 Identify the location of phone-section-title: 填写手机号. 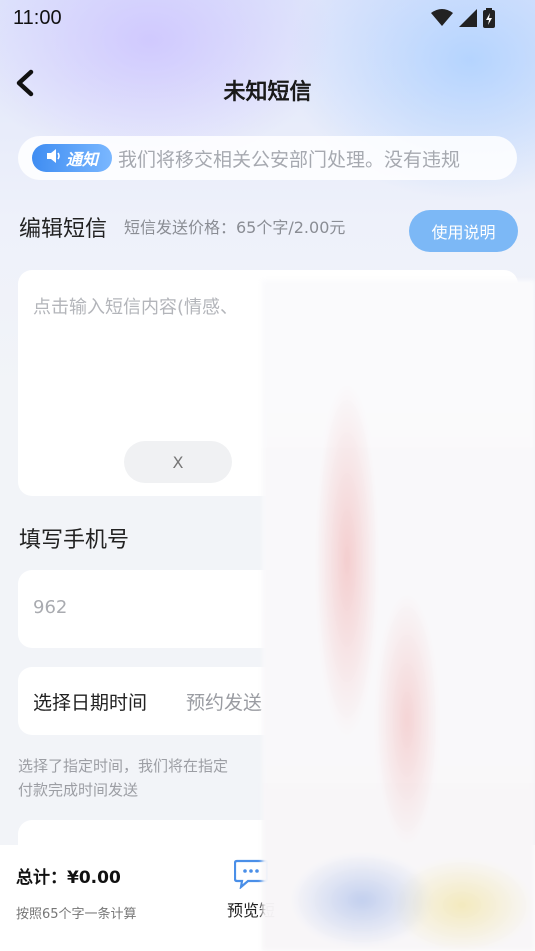
(74, 540).